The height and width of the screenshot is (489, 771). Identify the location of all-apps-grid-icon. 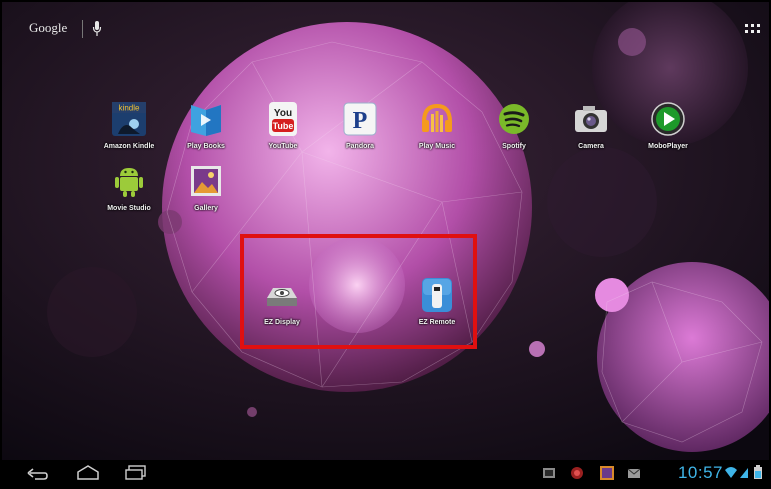
(753, 29).